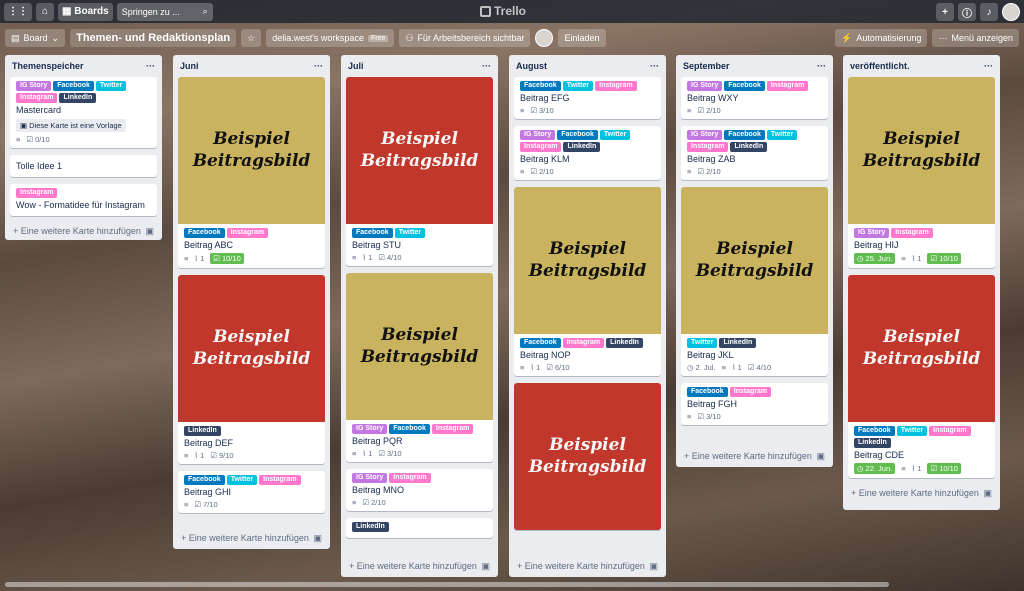  What do you see at coordinates (989, 12) in the screenshot?
I see `notifications-bell-icon: ♪` at bounding box center [989, 12].